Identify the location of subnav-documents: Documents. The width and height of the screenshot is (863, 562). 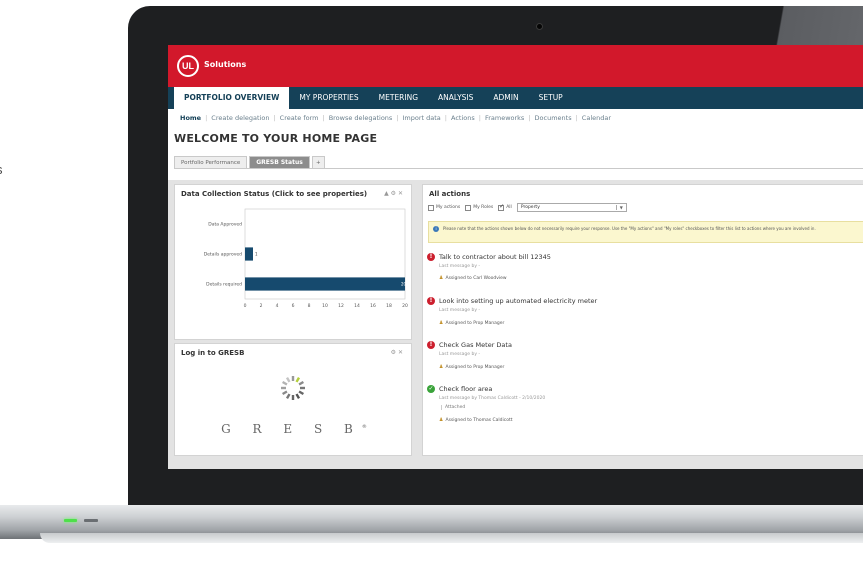
(553, 118).